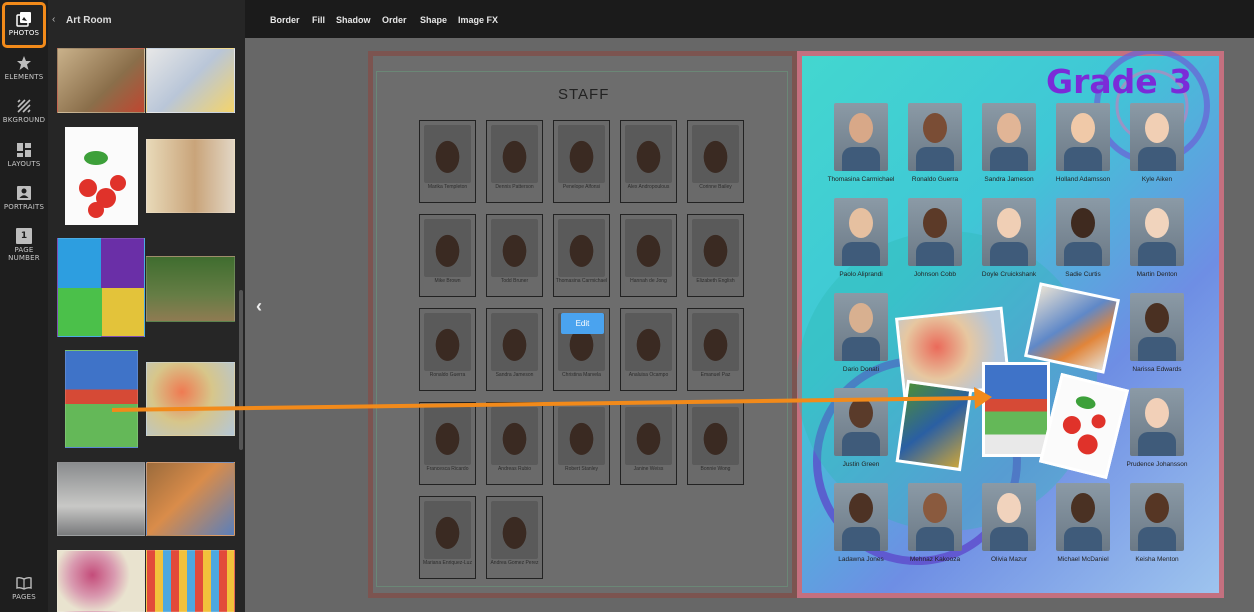 This screenshot has height=612, width=1254. What do you see at coordinates (514, 161) in the screenshot?
I see `staff-portrait-card: Dennis Patterson` at bounding box center [514, 161].